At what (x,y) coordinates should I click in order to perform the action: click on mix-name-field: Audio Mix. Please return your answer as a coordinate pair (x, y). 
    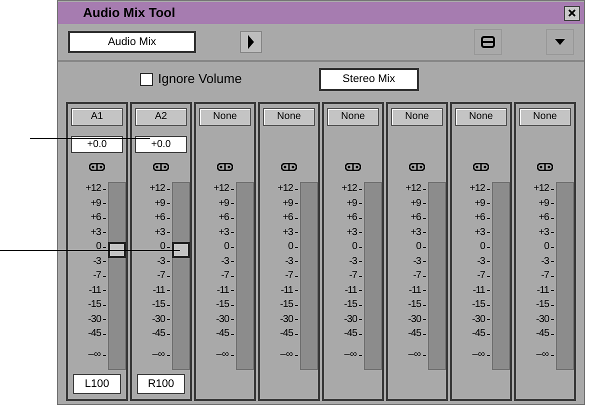
    Looking at the image, I should click on (132, 42).